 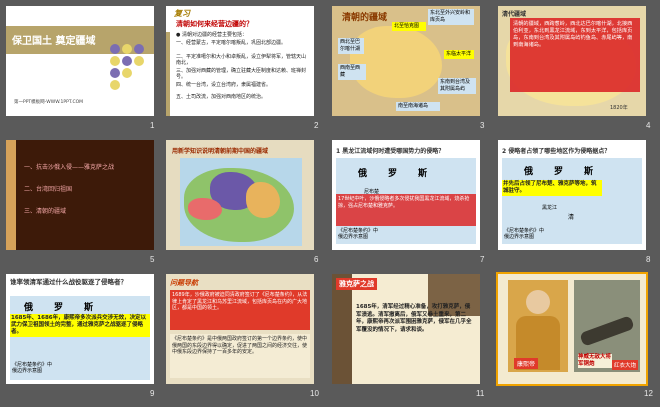 I want to click on slide-title: 2 侵略者占领了哪些地区作为侵略据点？, so click(x=556, y=151).